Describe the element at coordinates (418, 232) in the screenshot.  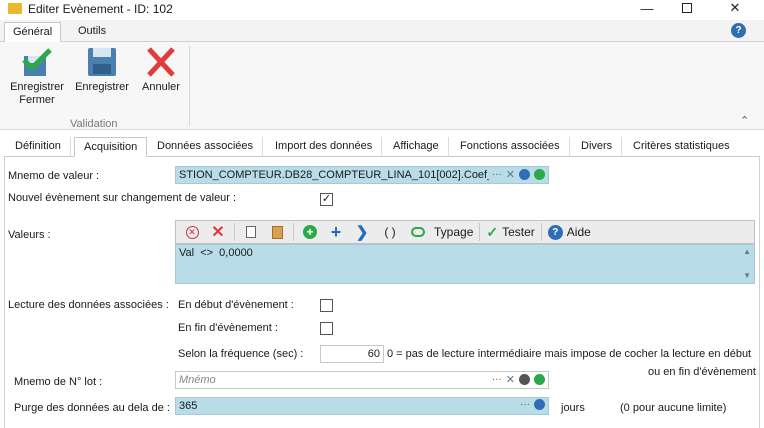
I see `typage-icon` at that location.